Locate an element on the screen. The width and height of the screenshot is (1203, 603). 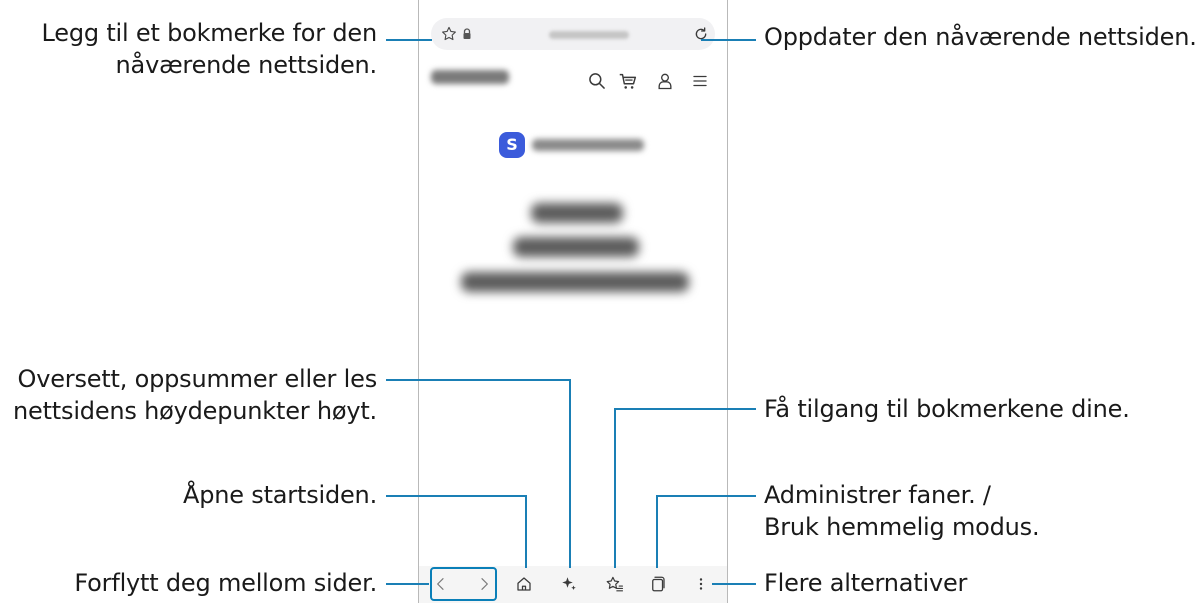
callout-bookmarks: Få tilgang til bokmerkene dine. is located at coordinates (947, 409).